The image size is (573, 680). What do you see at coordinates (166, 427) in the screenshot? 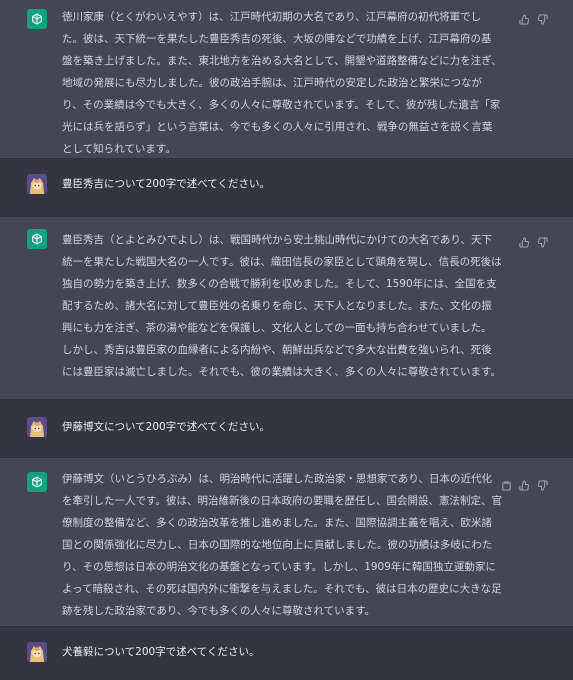
I see `message-text: 伊藤博文について200字で述べてください。` at bounding box center [166, 427].